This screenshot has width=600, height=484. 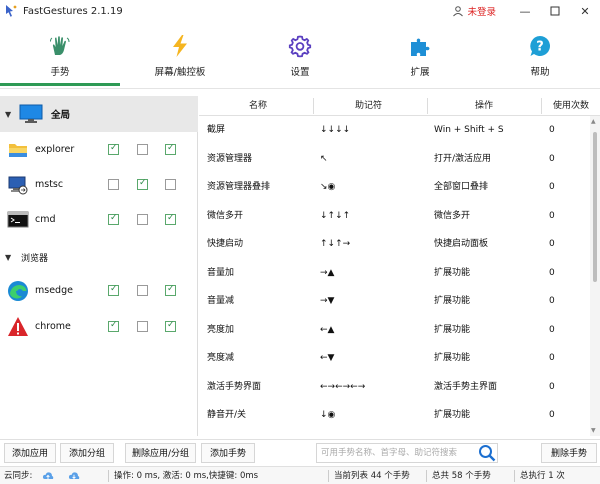 I want to click on table-row: 截屏 ↓↓↓↓ Win + Shift + S 0, so click(x=394, y=130).